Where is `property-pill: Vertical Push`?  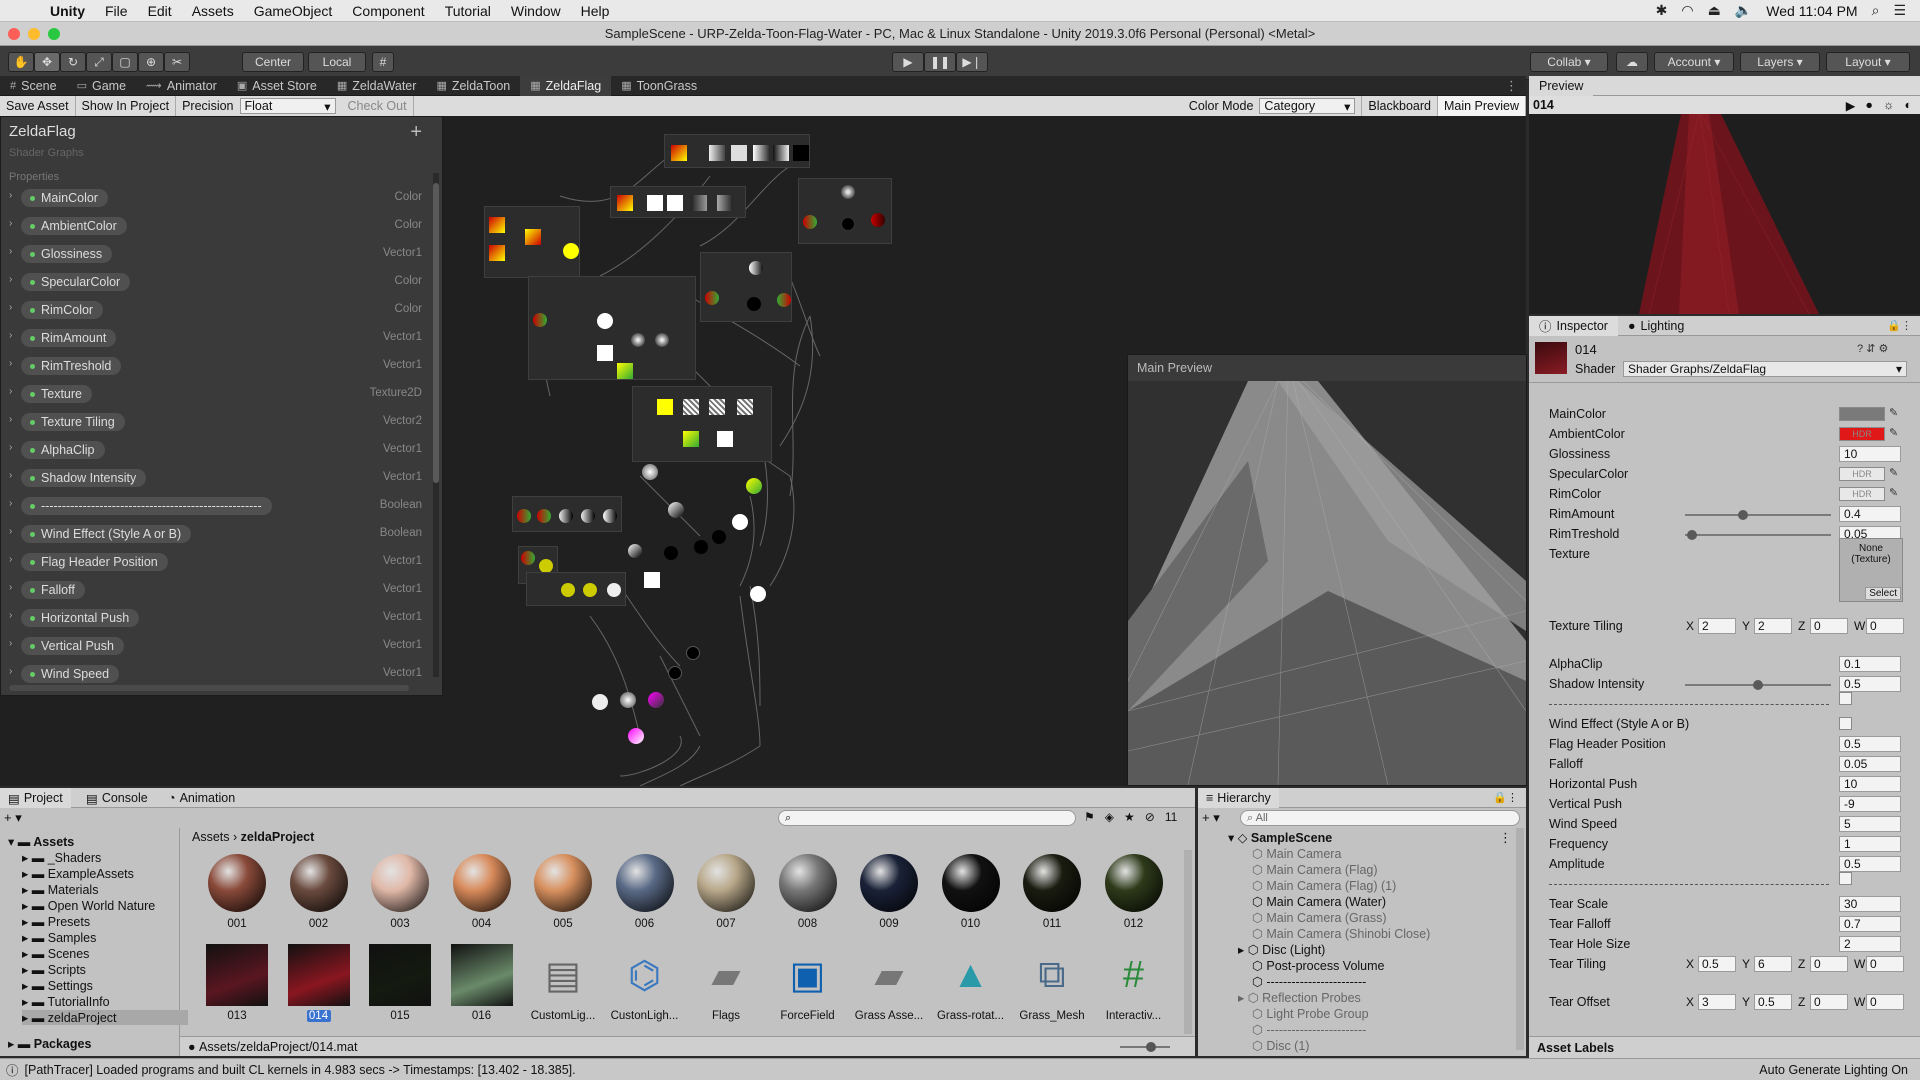
property-pill: Vertical Push is located at coordinates (72, 646).